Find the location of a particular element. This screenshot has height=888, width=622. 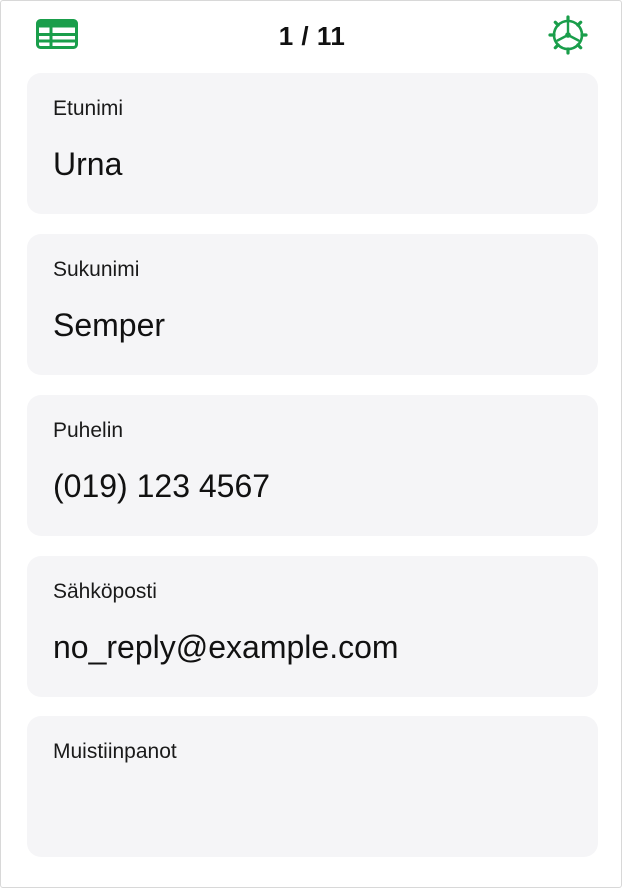

field-value: (019) 123 4567 is located at coordinates (161, 486).